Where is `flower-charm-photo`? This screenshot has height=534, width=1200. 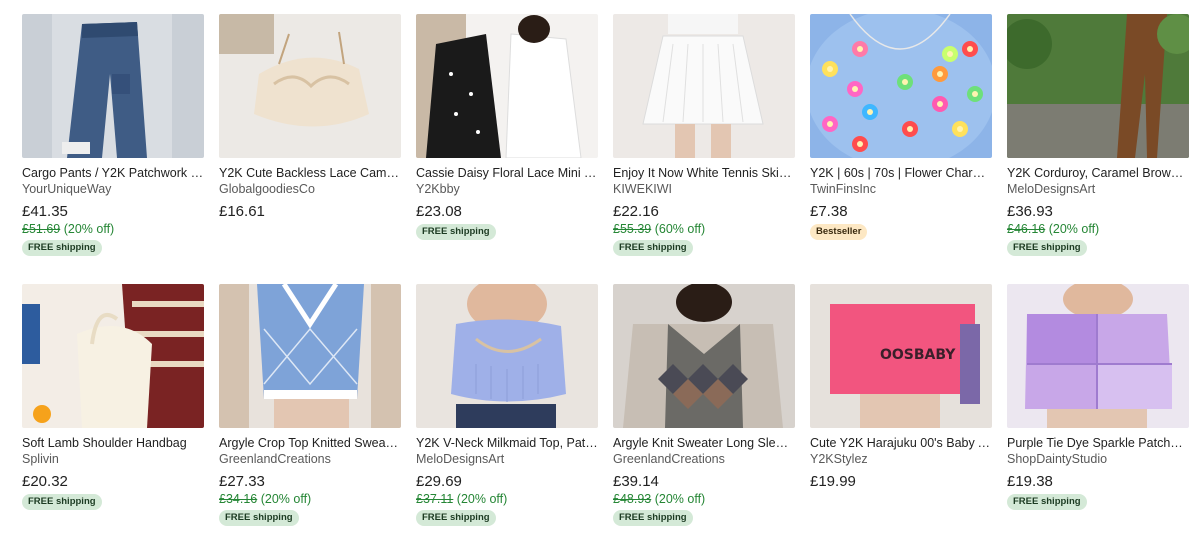
flower-charm-photo is located at coordinates (901, 86).